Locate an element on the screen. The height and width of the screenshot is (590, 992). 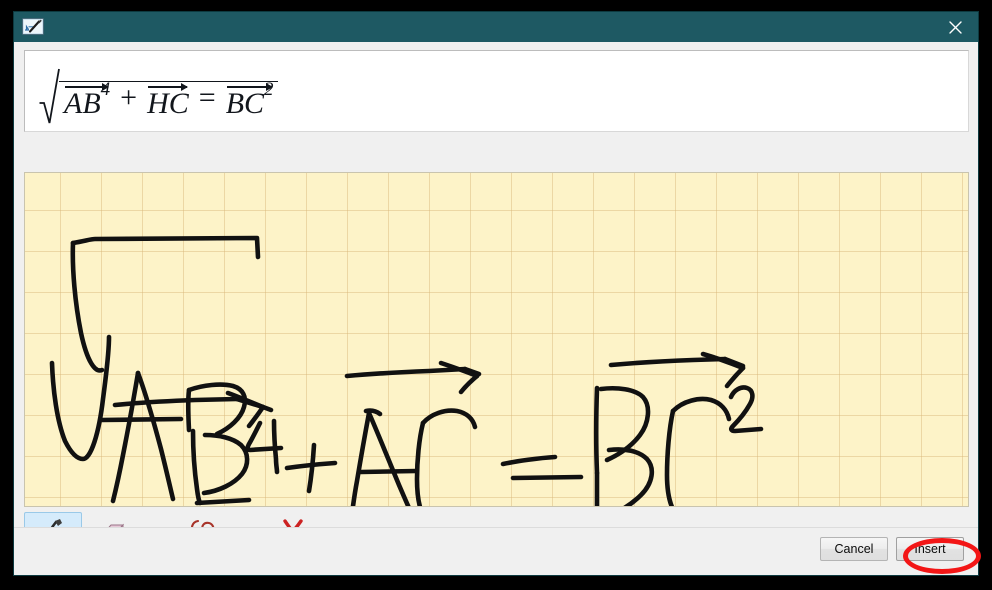
term-hc-base: HC is located at coordinates (168, 103).